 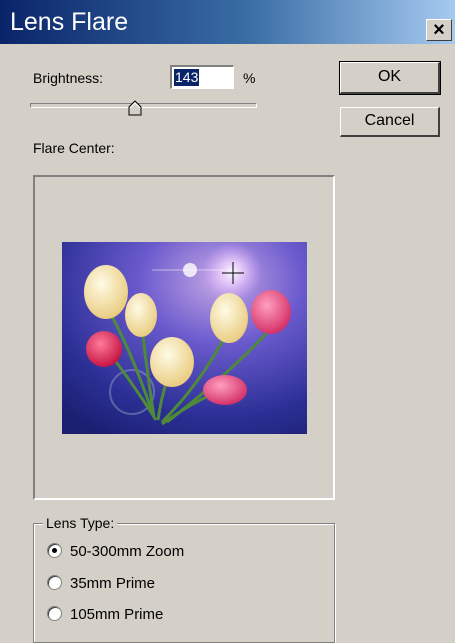 What do you see at coordinates (127, 551) in the screenshot?
I see `radio-label: 50-300mm Zoom` at bounding box center [127, 551].